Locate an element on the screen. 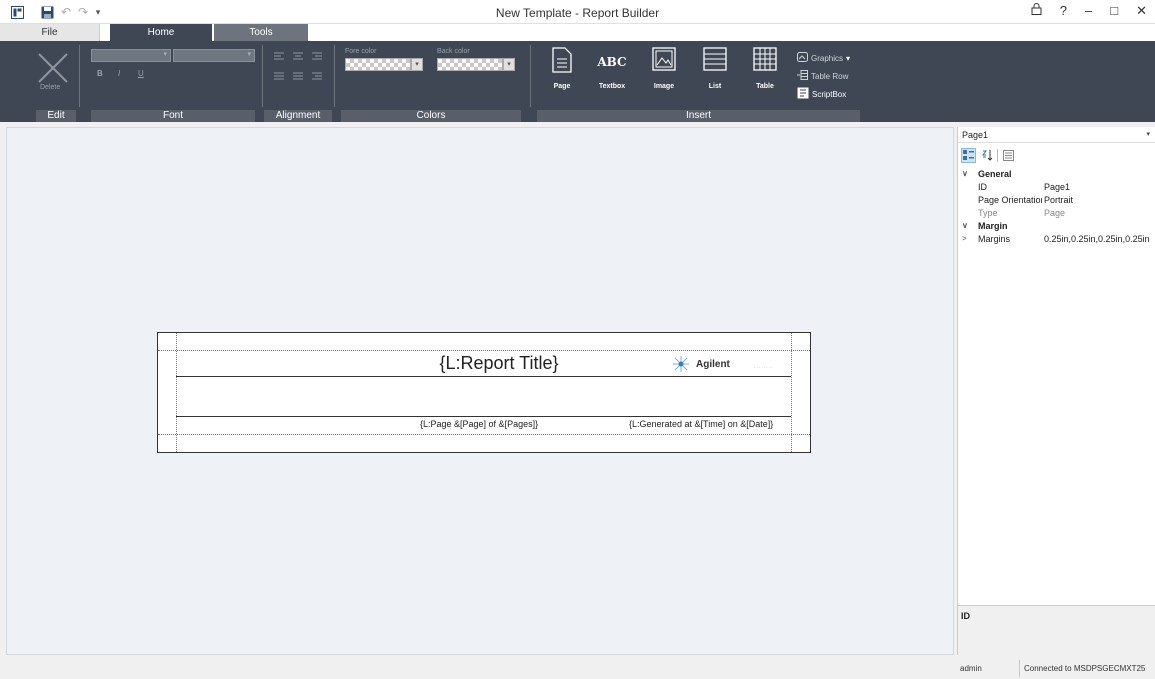  status-connection: Connected to MSDPSGECMXT25 is located at coordinates (1085, 668).